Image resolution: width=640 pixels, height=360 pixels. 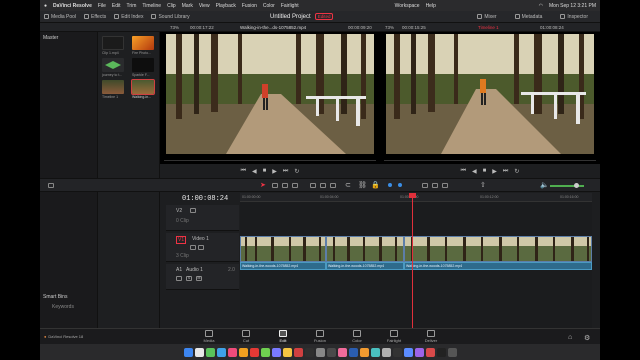 What do you see at coordinates (132, 6) in the screenshot?
I see `menu-trim: Trim` at bounding box center [132, 6].